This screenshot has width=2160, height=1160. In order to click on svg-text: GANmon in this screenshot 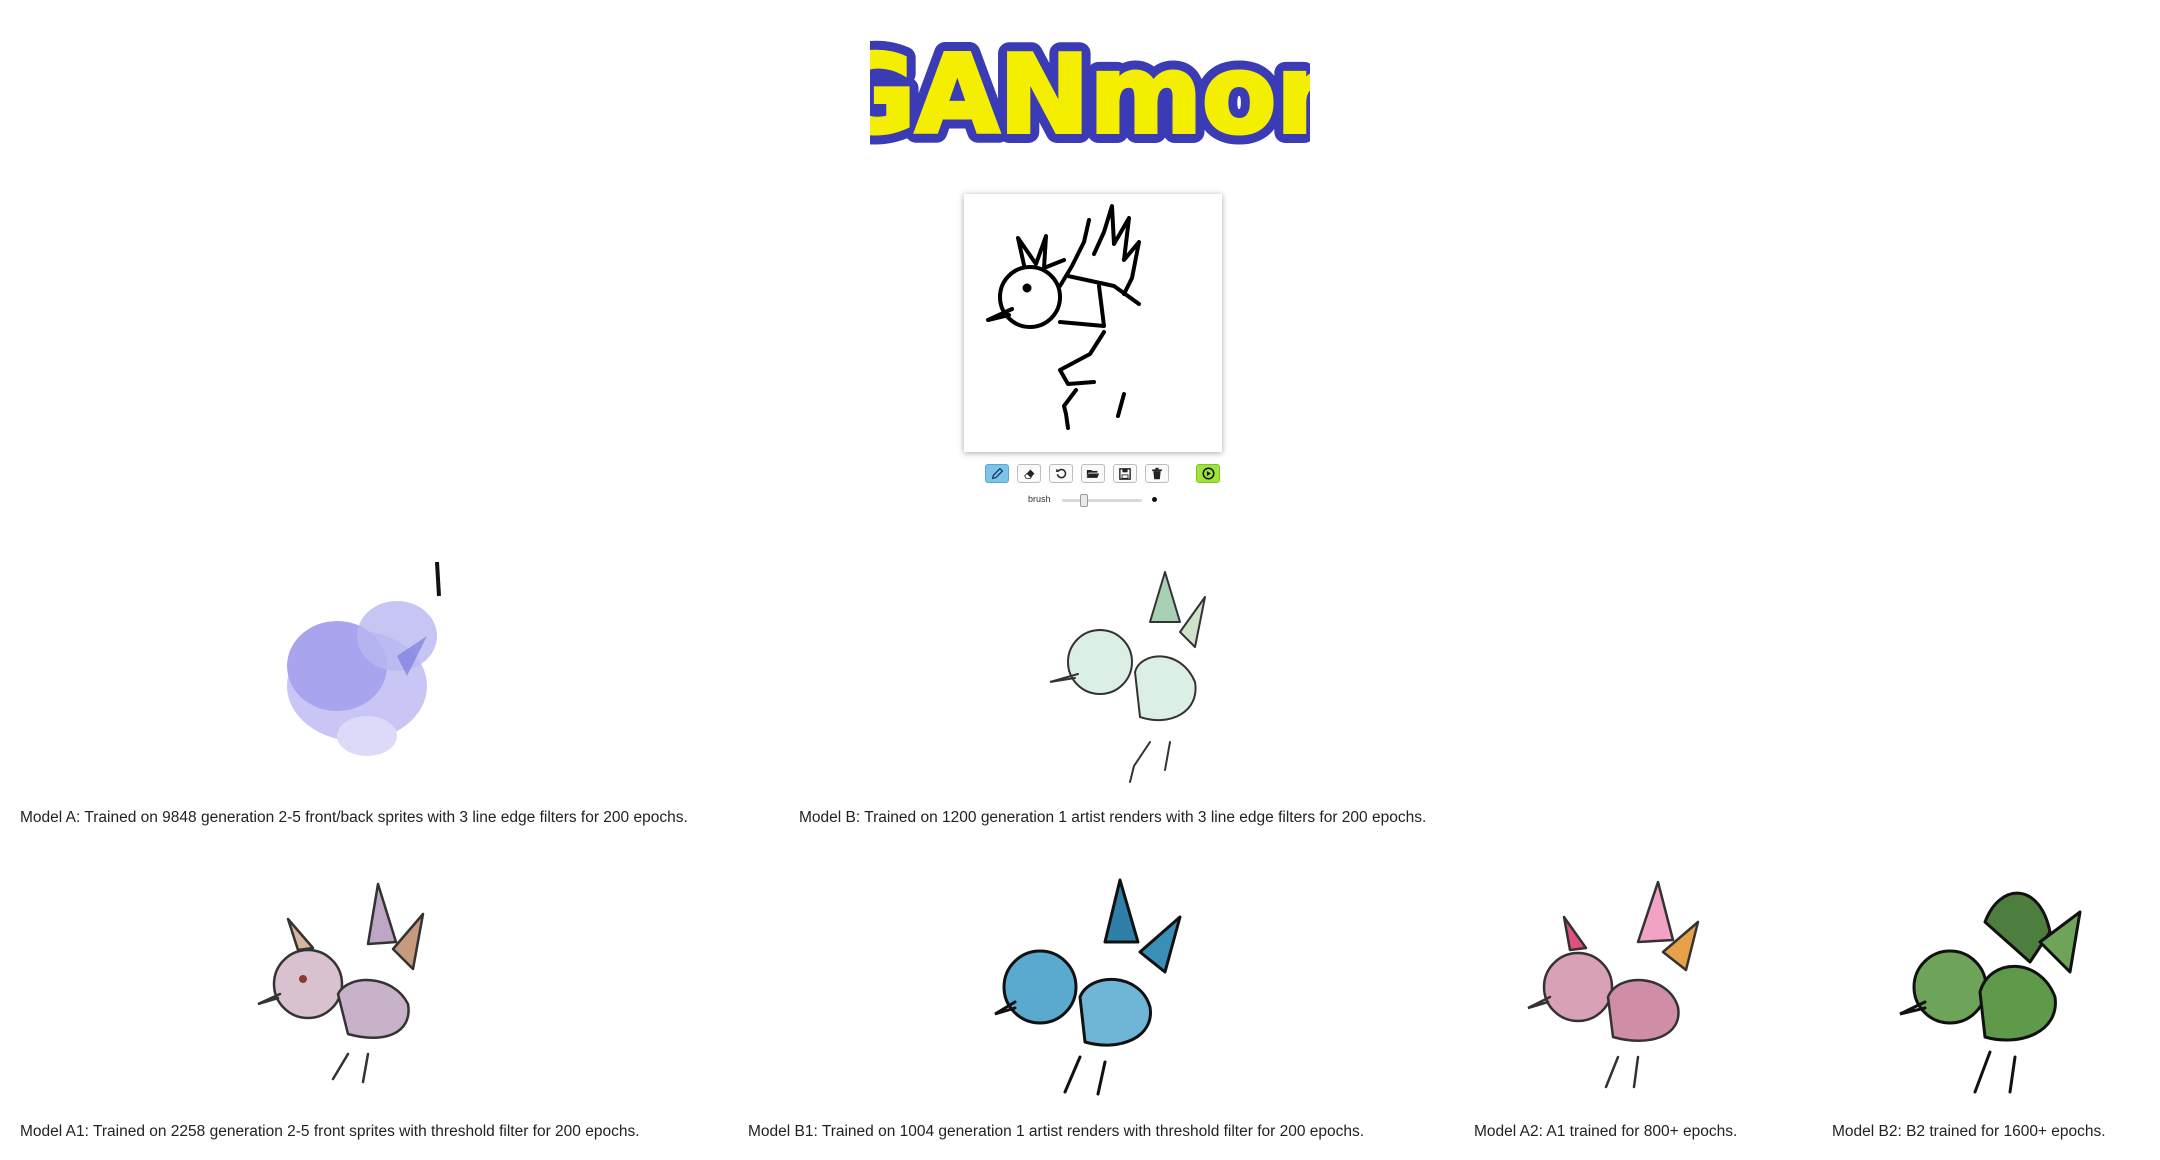, I will do `click(1090, 95)`.